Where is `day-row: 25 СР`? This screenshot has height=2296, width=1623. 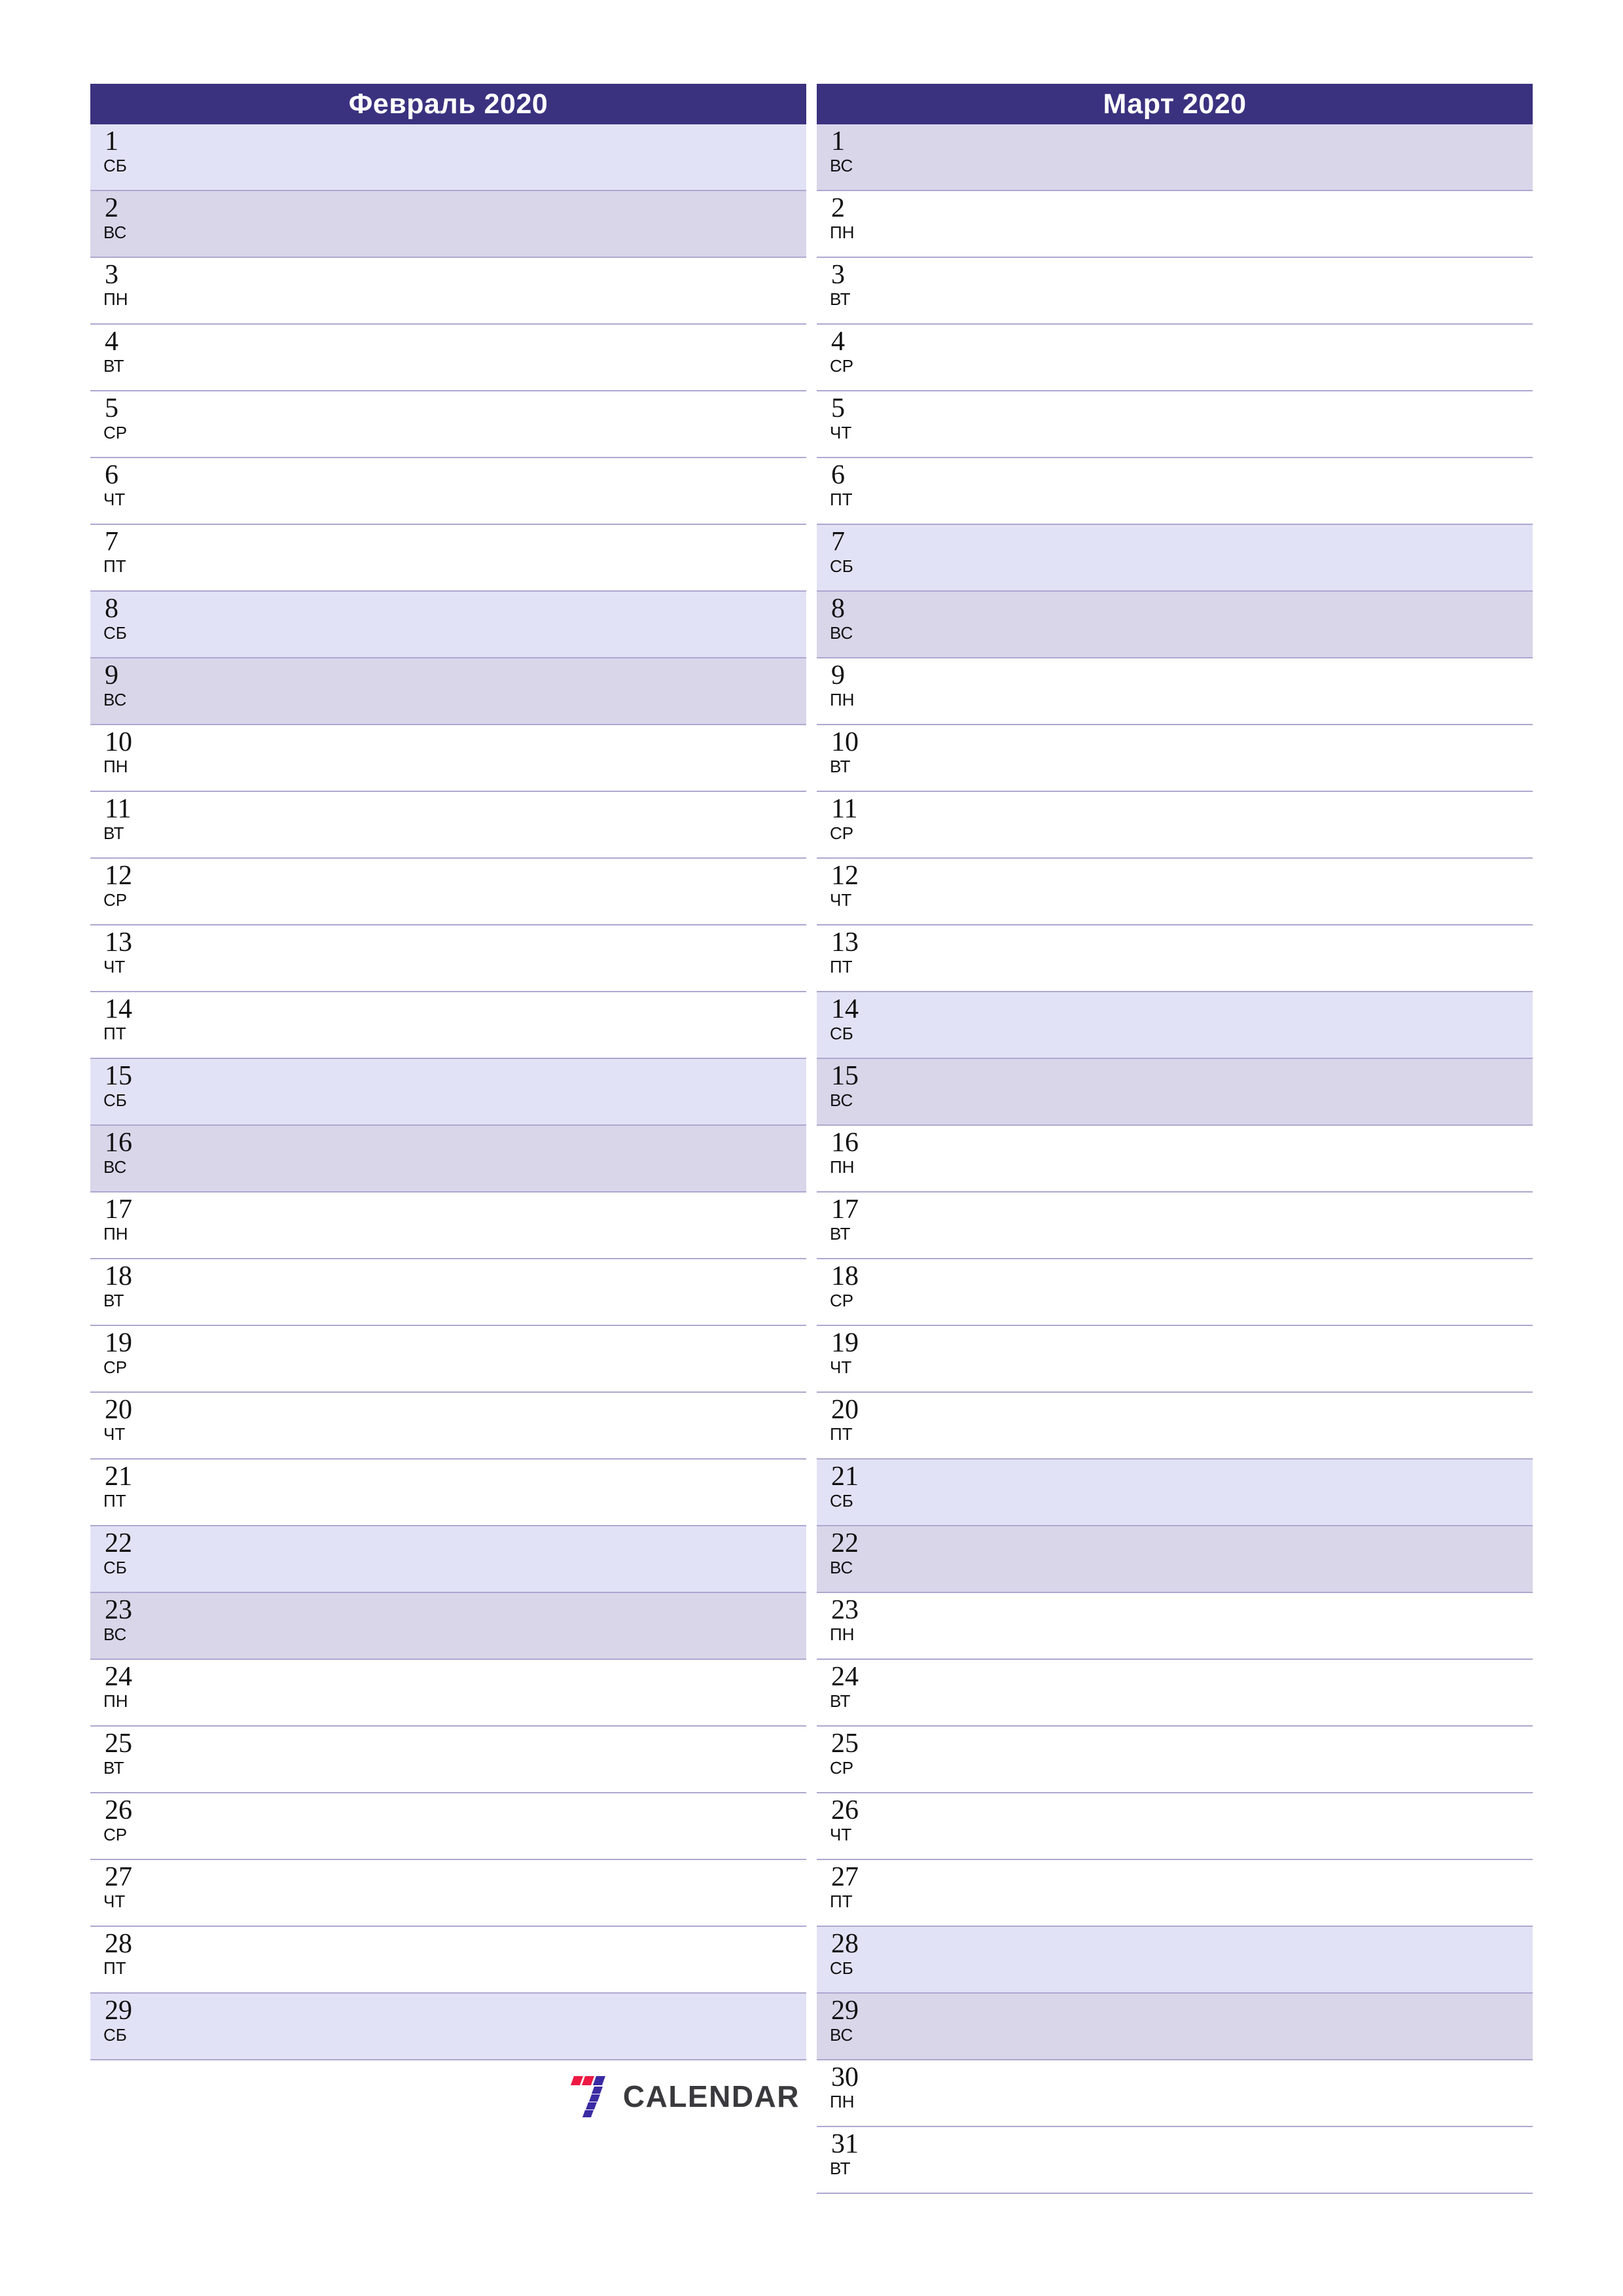
day-row: 25 СР is located at coordinates (1175, 1760).